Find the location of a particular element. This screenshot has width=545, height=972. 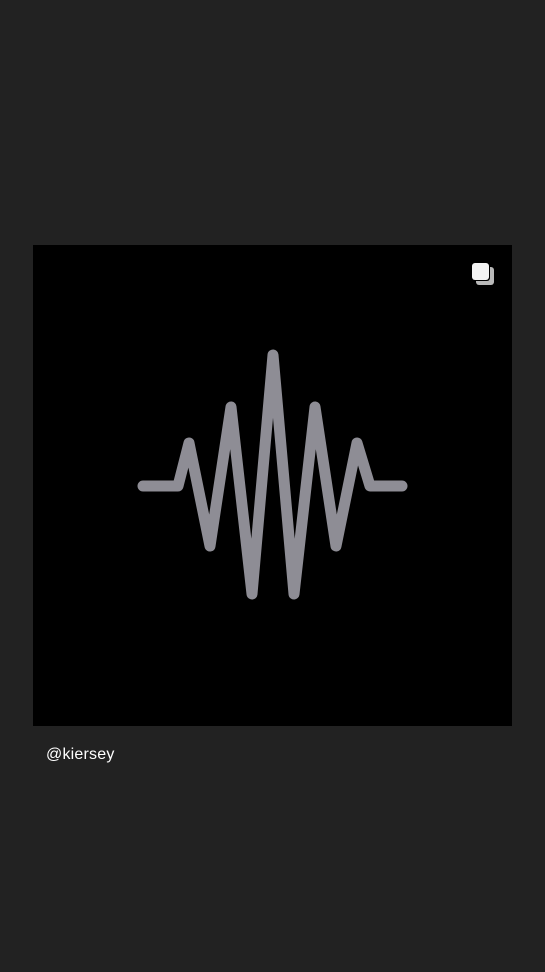

multiple-images-icon-front is located at coordinates (480, 271).